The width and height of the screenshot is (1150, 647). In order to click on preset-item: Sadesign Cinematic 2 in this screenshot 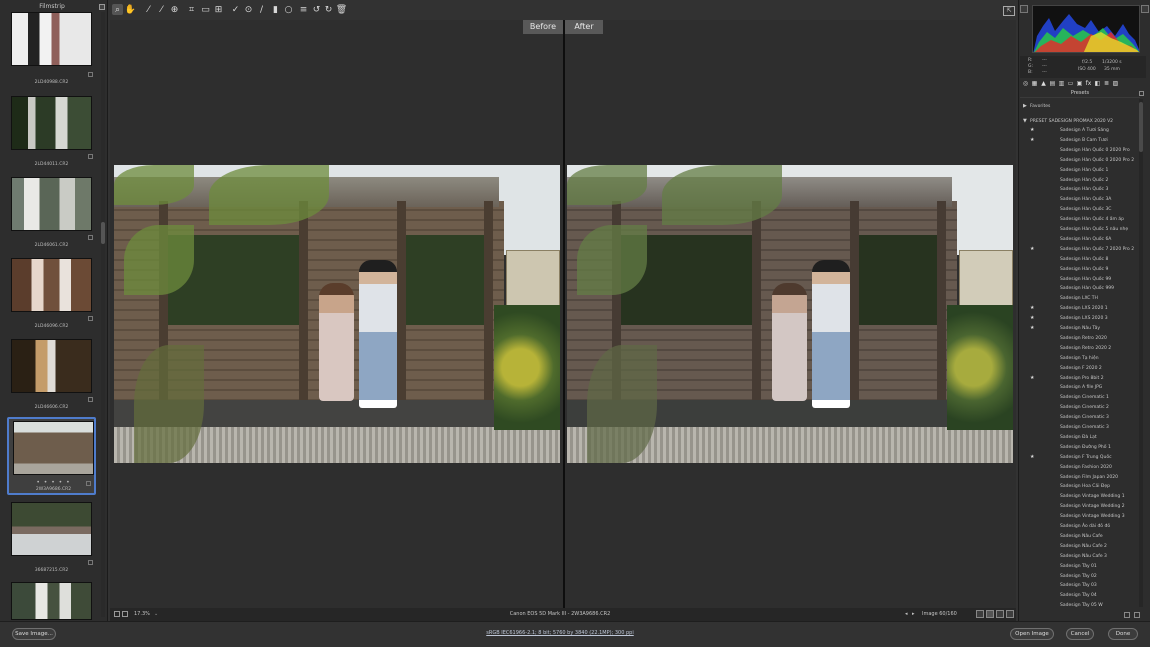, I will do `click(1078, 407)`.